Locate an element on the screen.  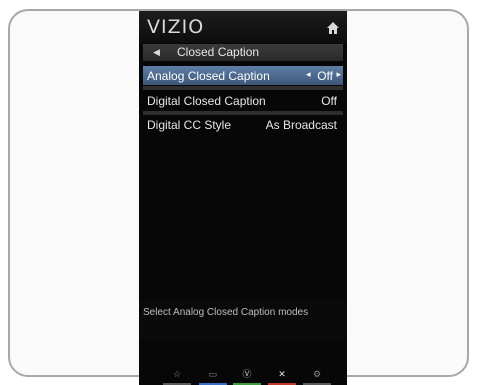
vizio-button: Ⓥ is located at coordinates (247, 376).